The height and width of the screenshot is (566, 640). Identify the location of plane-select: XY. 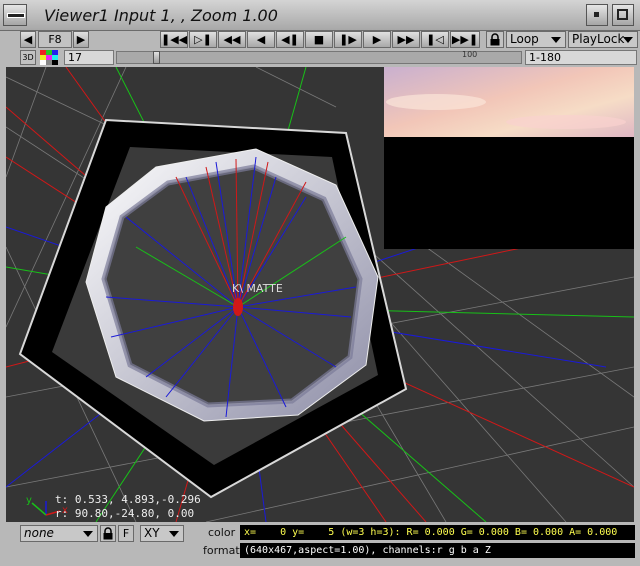
(162, 533).